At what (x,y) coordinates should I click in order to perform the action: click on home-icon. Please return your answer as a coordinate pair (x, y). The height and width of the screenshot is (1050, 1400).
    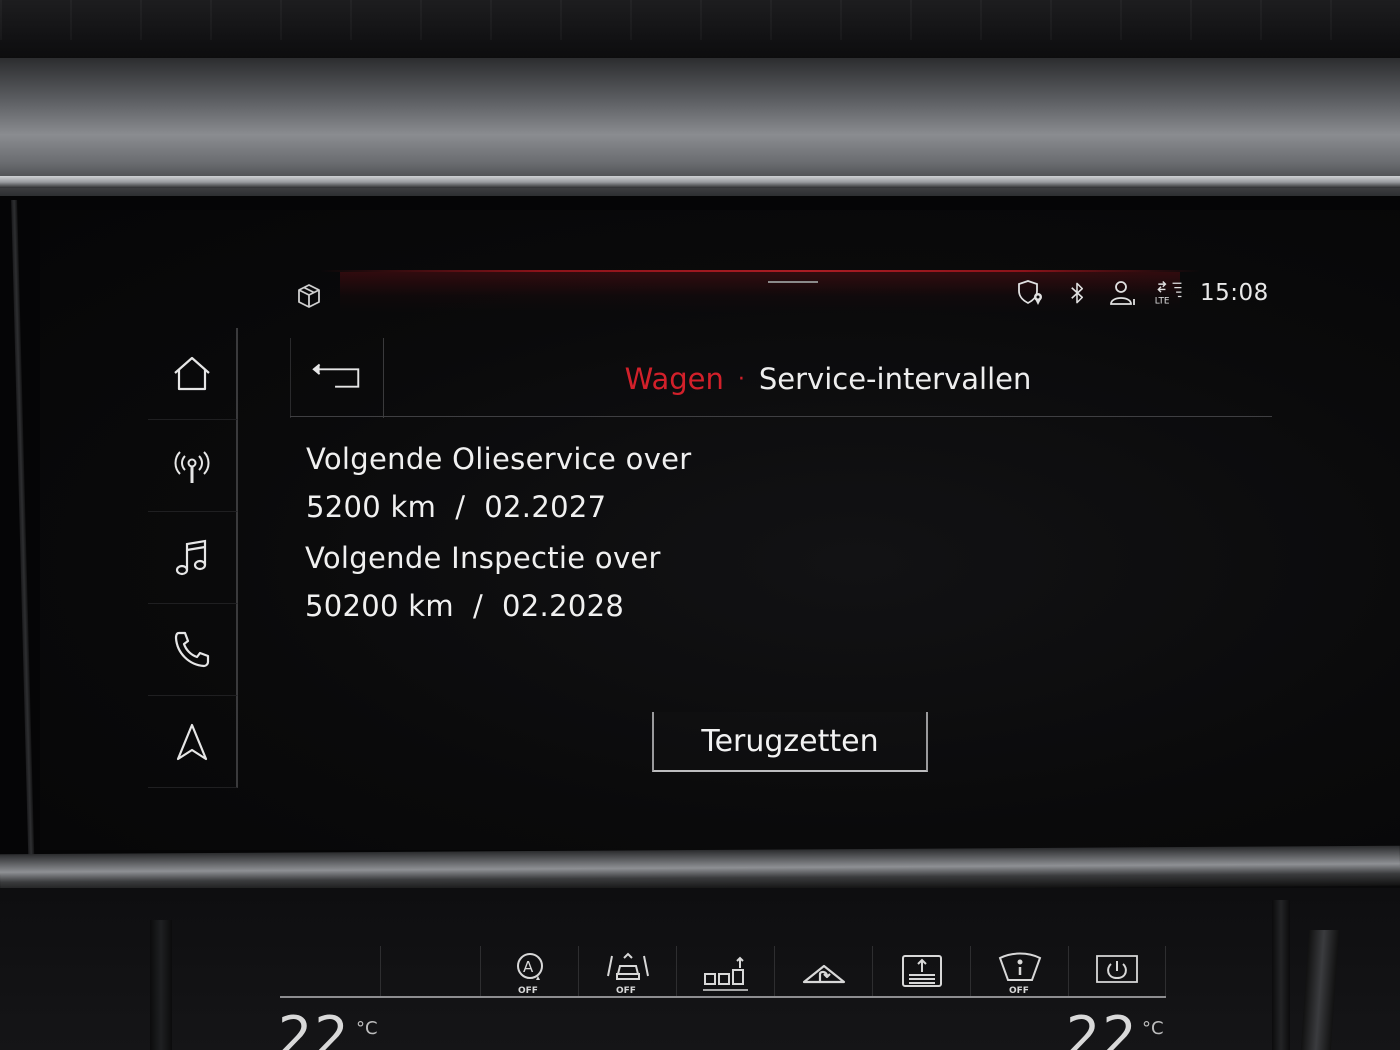
    Looking at the image, I should click on (192, 373).